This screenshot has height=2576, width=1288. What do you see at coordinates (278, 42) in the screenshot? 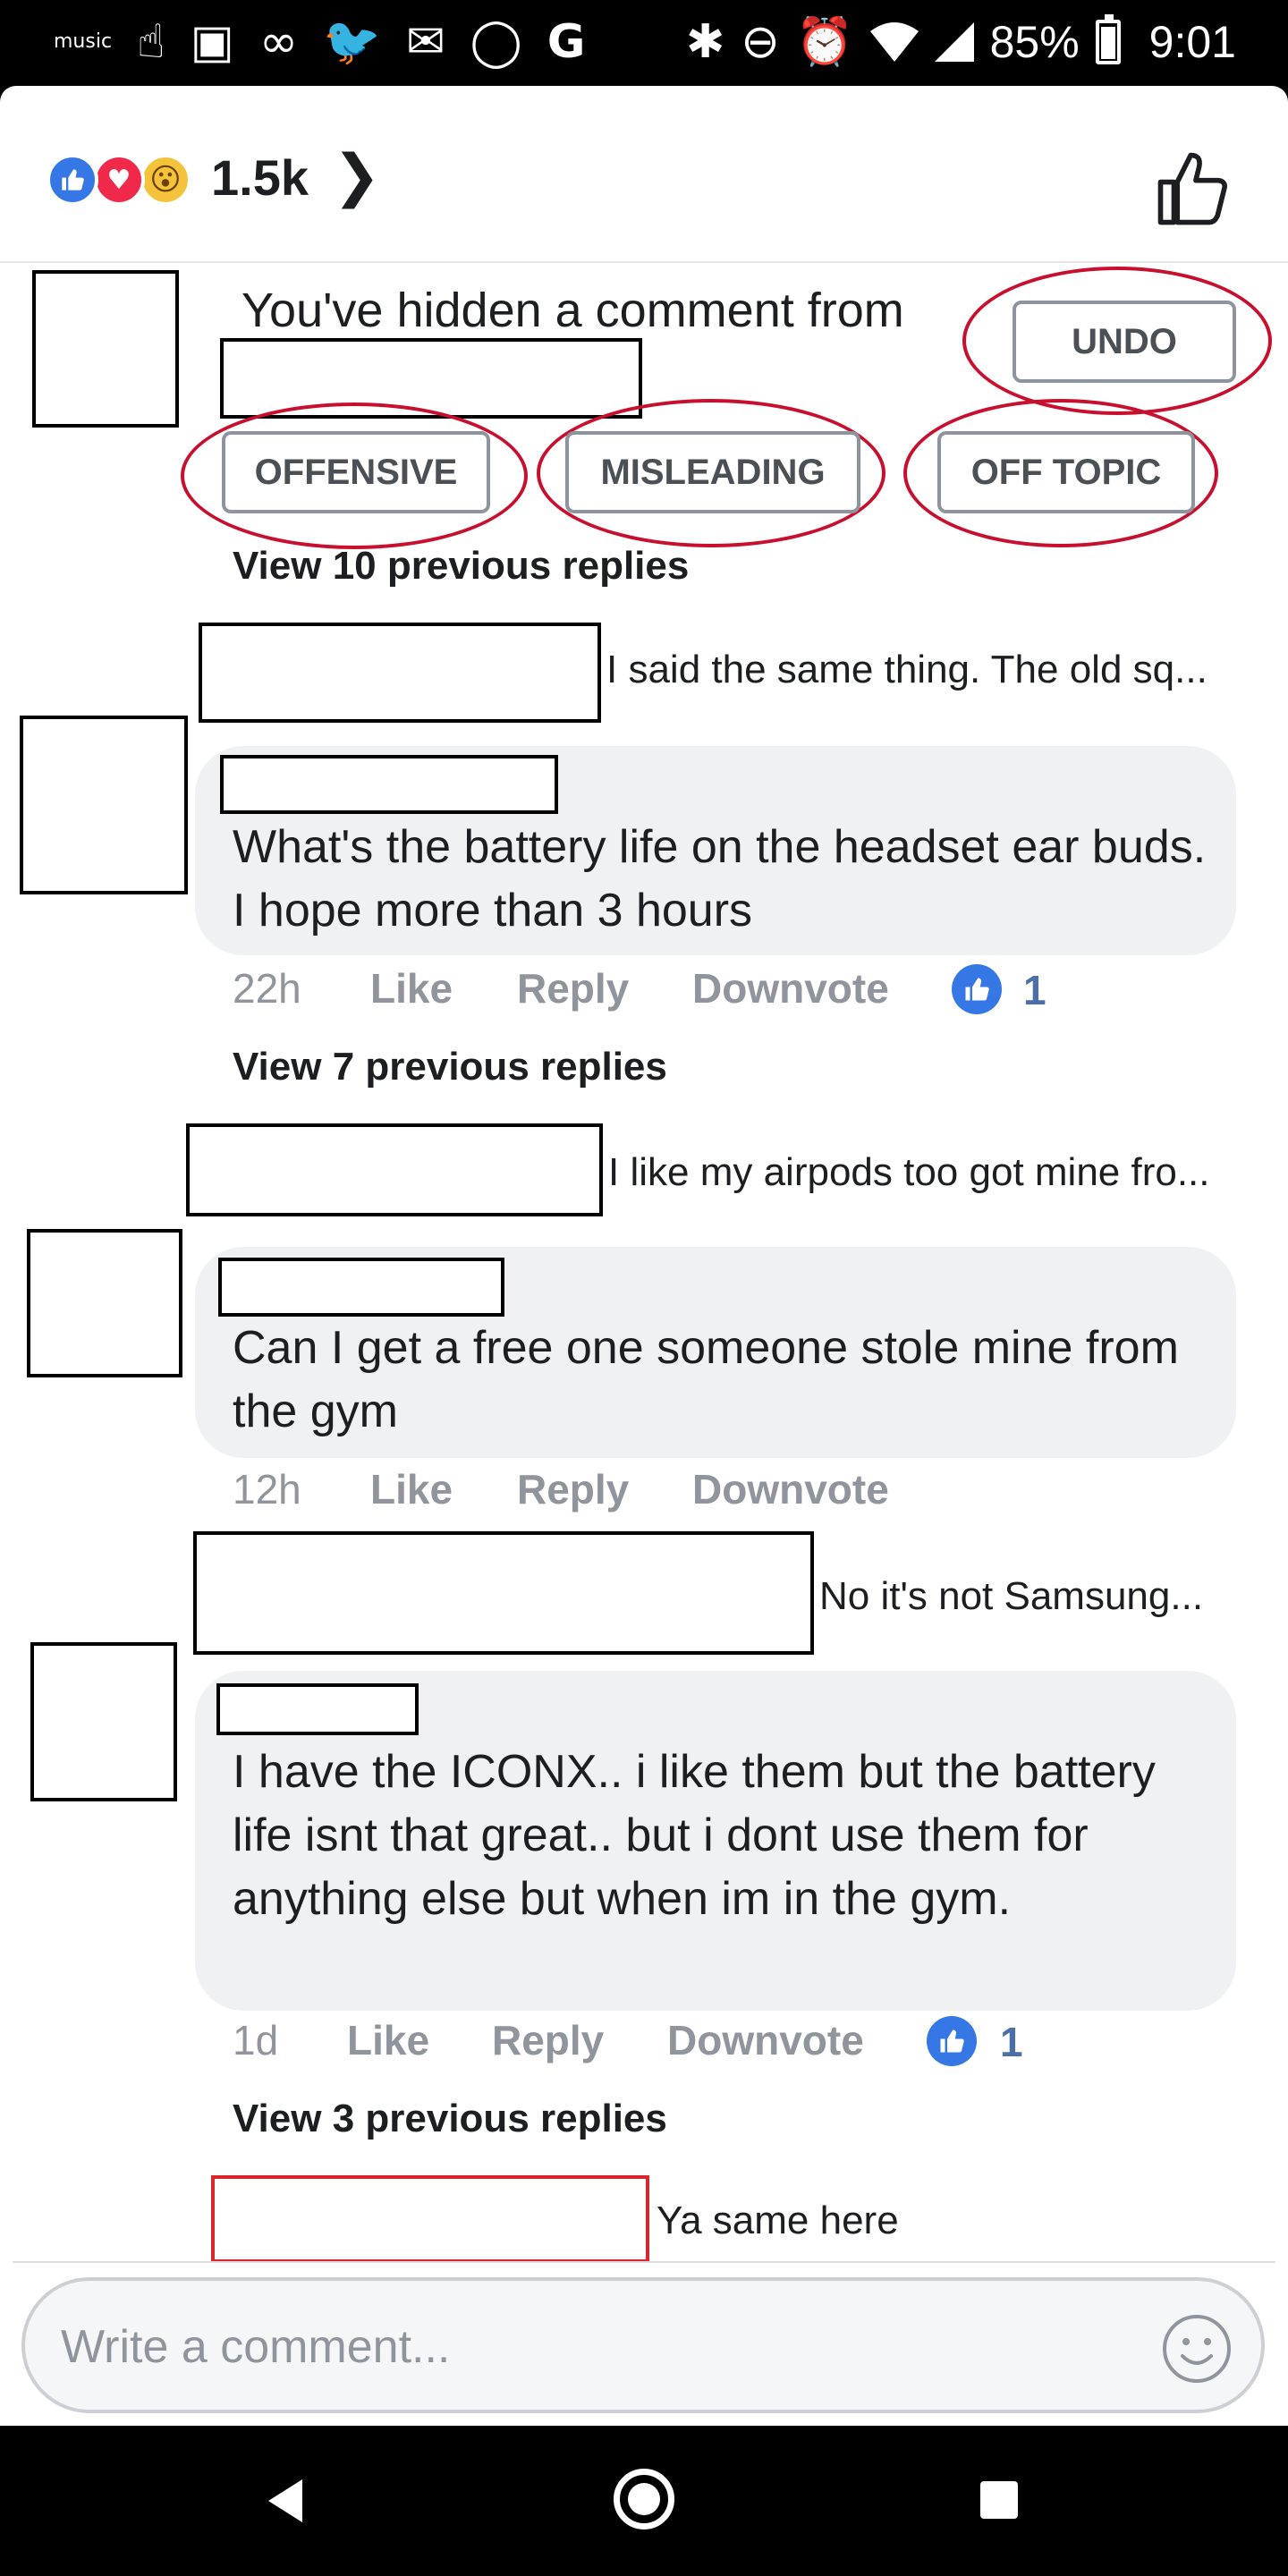
I see `voicemail-icon: ∞` at bounding box center [278, 42].